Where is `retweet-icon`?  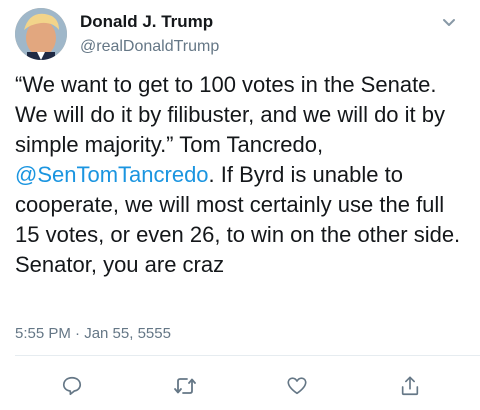
retweet-icon is located at coordinates (185, 386).